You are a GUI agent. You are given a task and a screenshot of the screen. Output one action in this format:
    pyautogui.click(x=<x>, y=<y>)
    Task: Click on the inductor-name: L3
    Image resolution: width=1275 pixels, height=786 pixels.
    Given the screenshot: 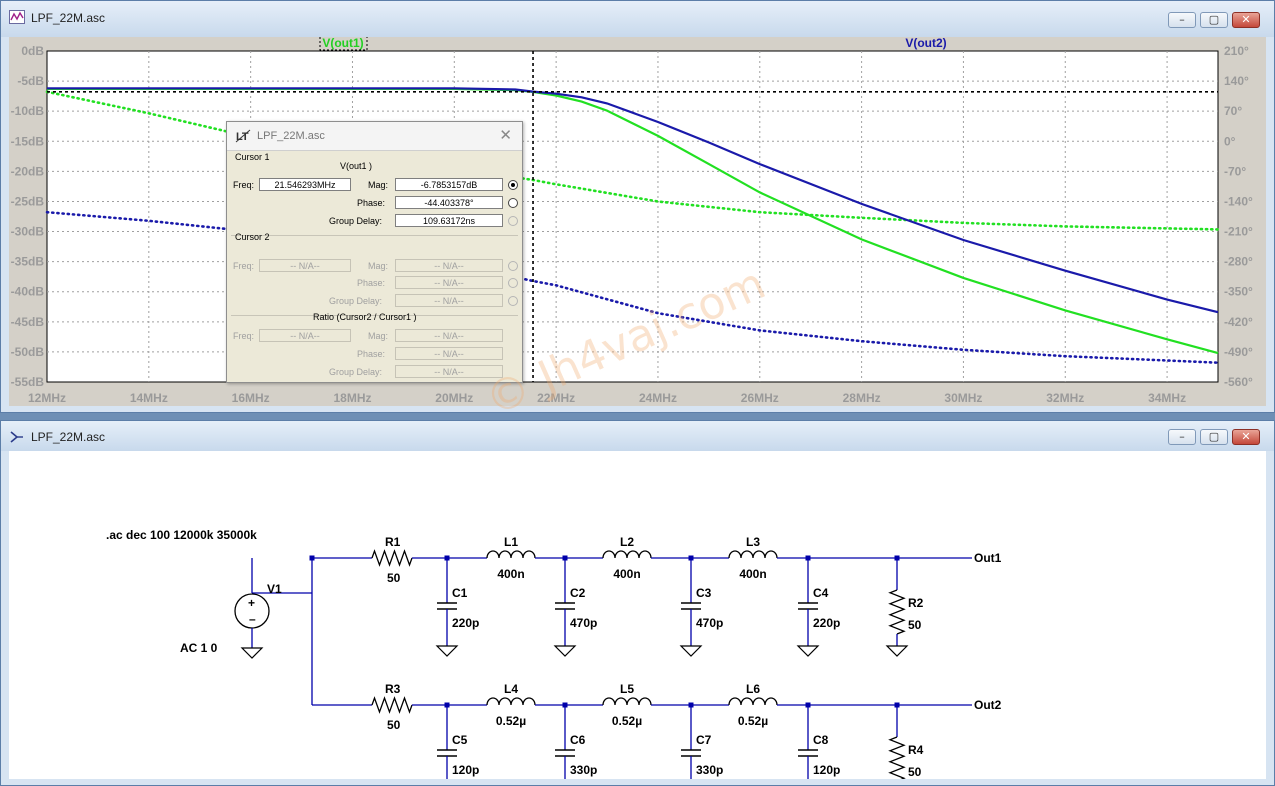 What is the action you would take?
    pyautogui.click(x=753, y=542)
    